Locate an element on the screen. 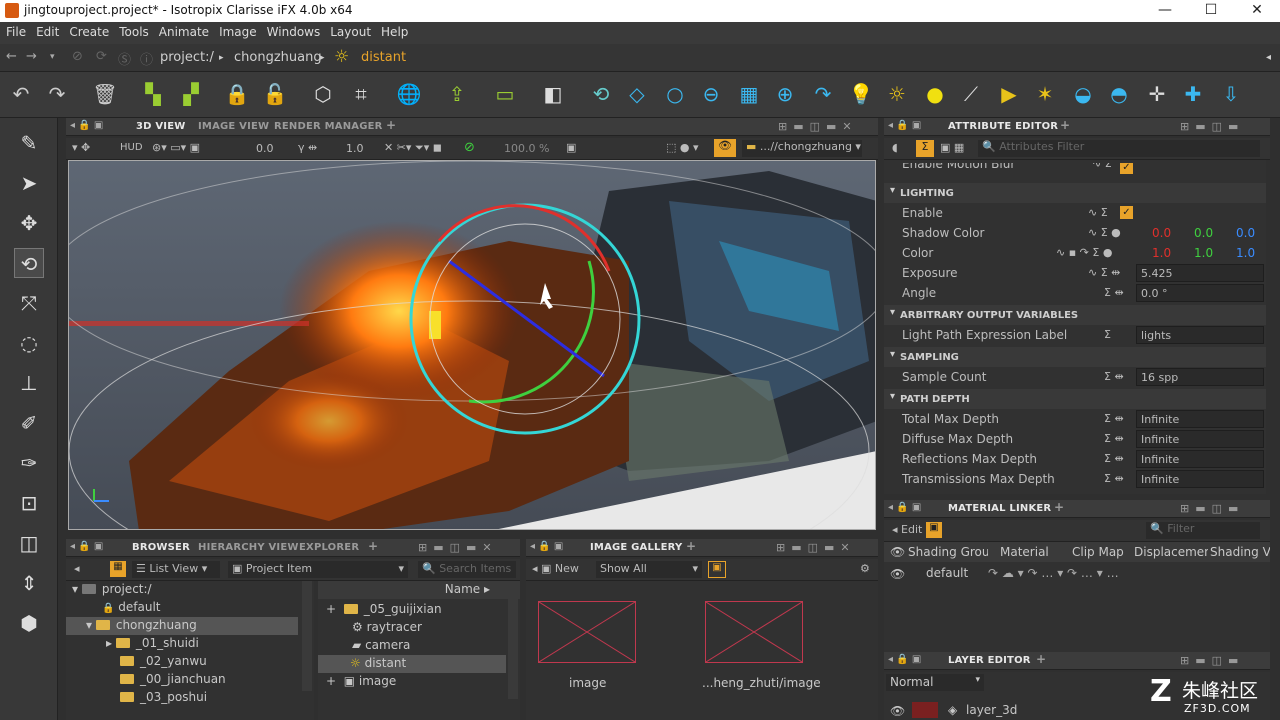  color-r: 1.0 is located at coordinates (1161, 253).